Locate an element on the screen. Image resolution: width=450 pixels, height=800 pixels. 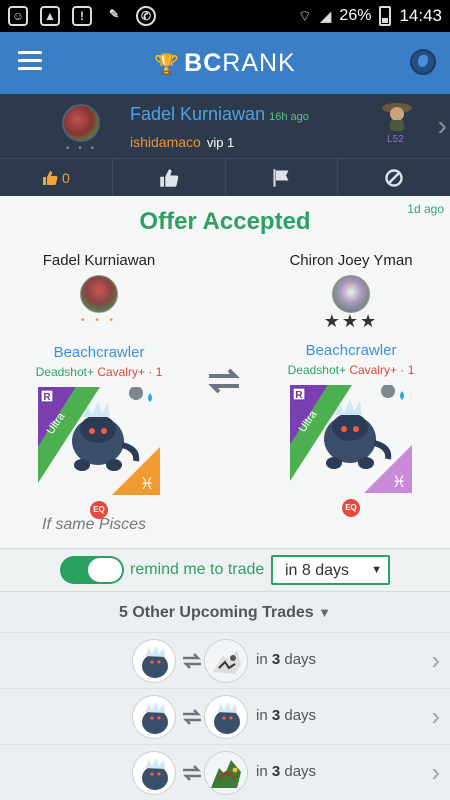
likes-count: 0 is located at coordinates (65, 177).